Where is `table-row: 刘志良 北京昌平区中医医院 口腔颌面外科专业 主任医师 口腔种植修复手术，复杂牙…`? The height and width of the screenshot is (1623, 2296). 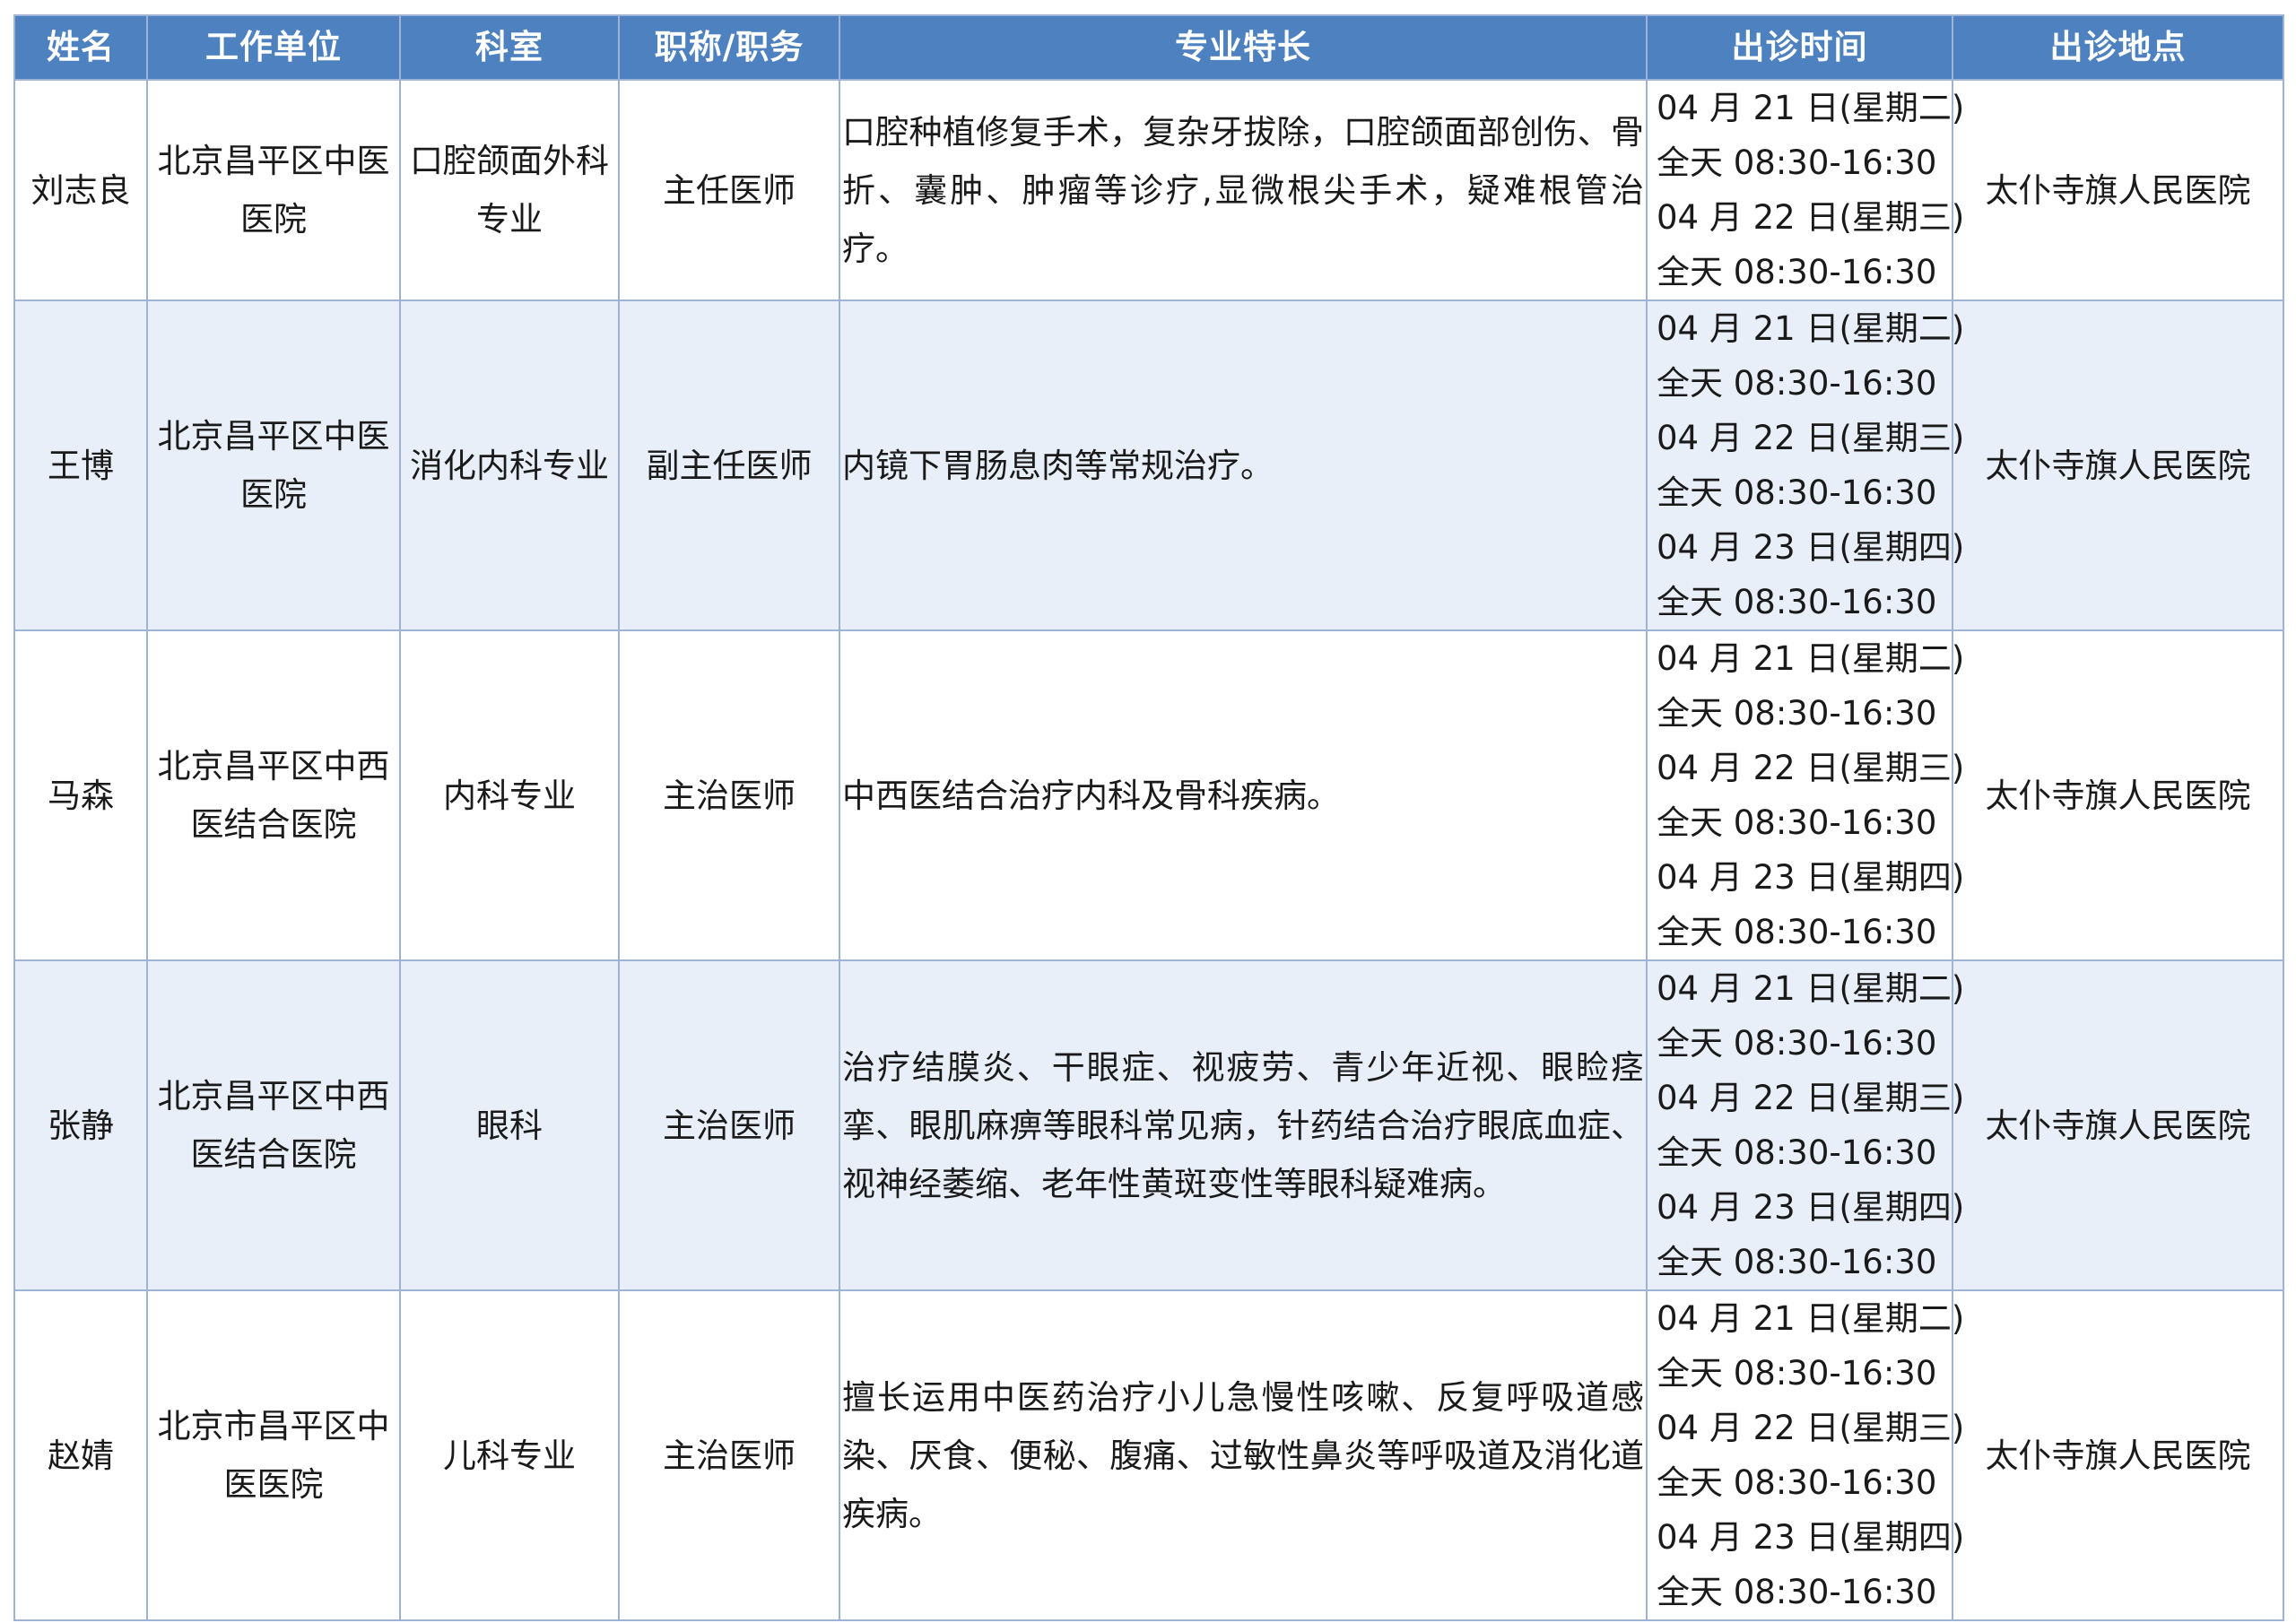 table-row: 刘志良 北京昌平区中医医院 口腔颌面外科专业 主任医师 口腔种植修复手术，复杂牙… is located at coordinates (1148, 190).